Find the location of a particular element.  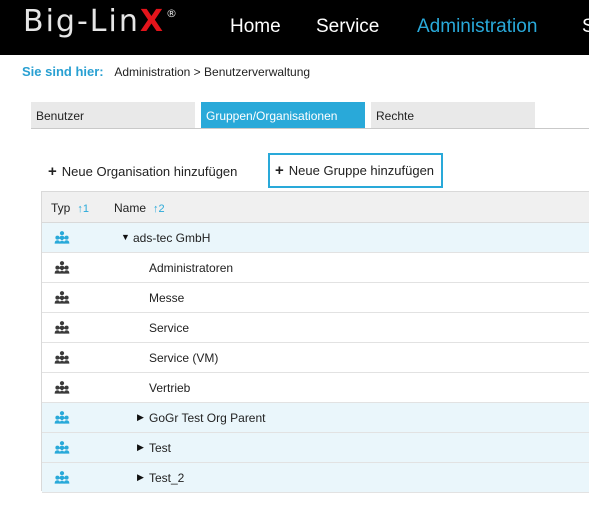

table-header: Typ ↑1 Name ↑2 is located at coordinates (315, 207).